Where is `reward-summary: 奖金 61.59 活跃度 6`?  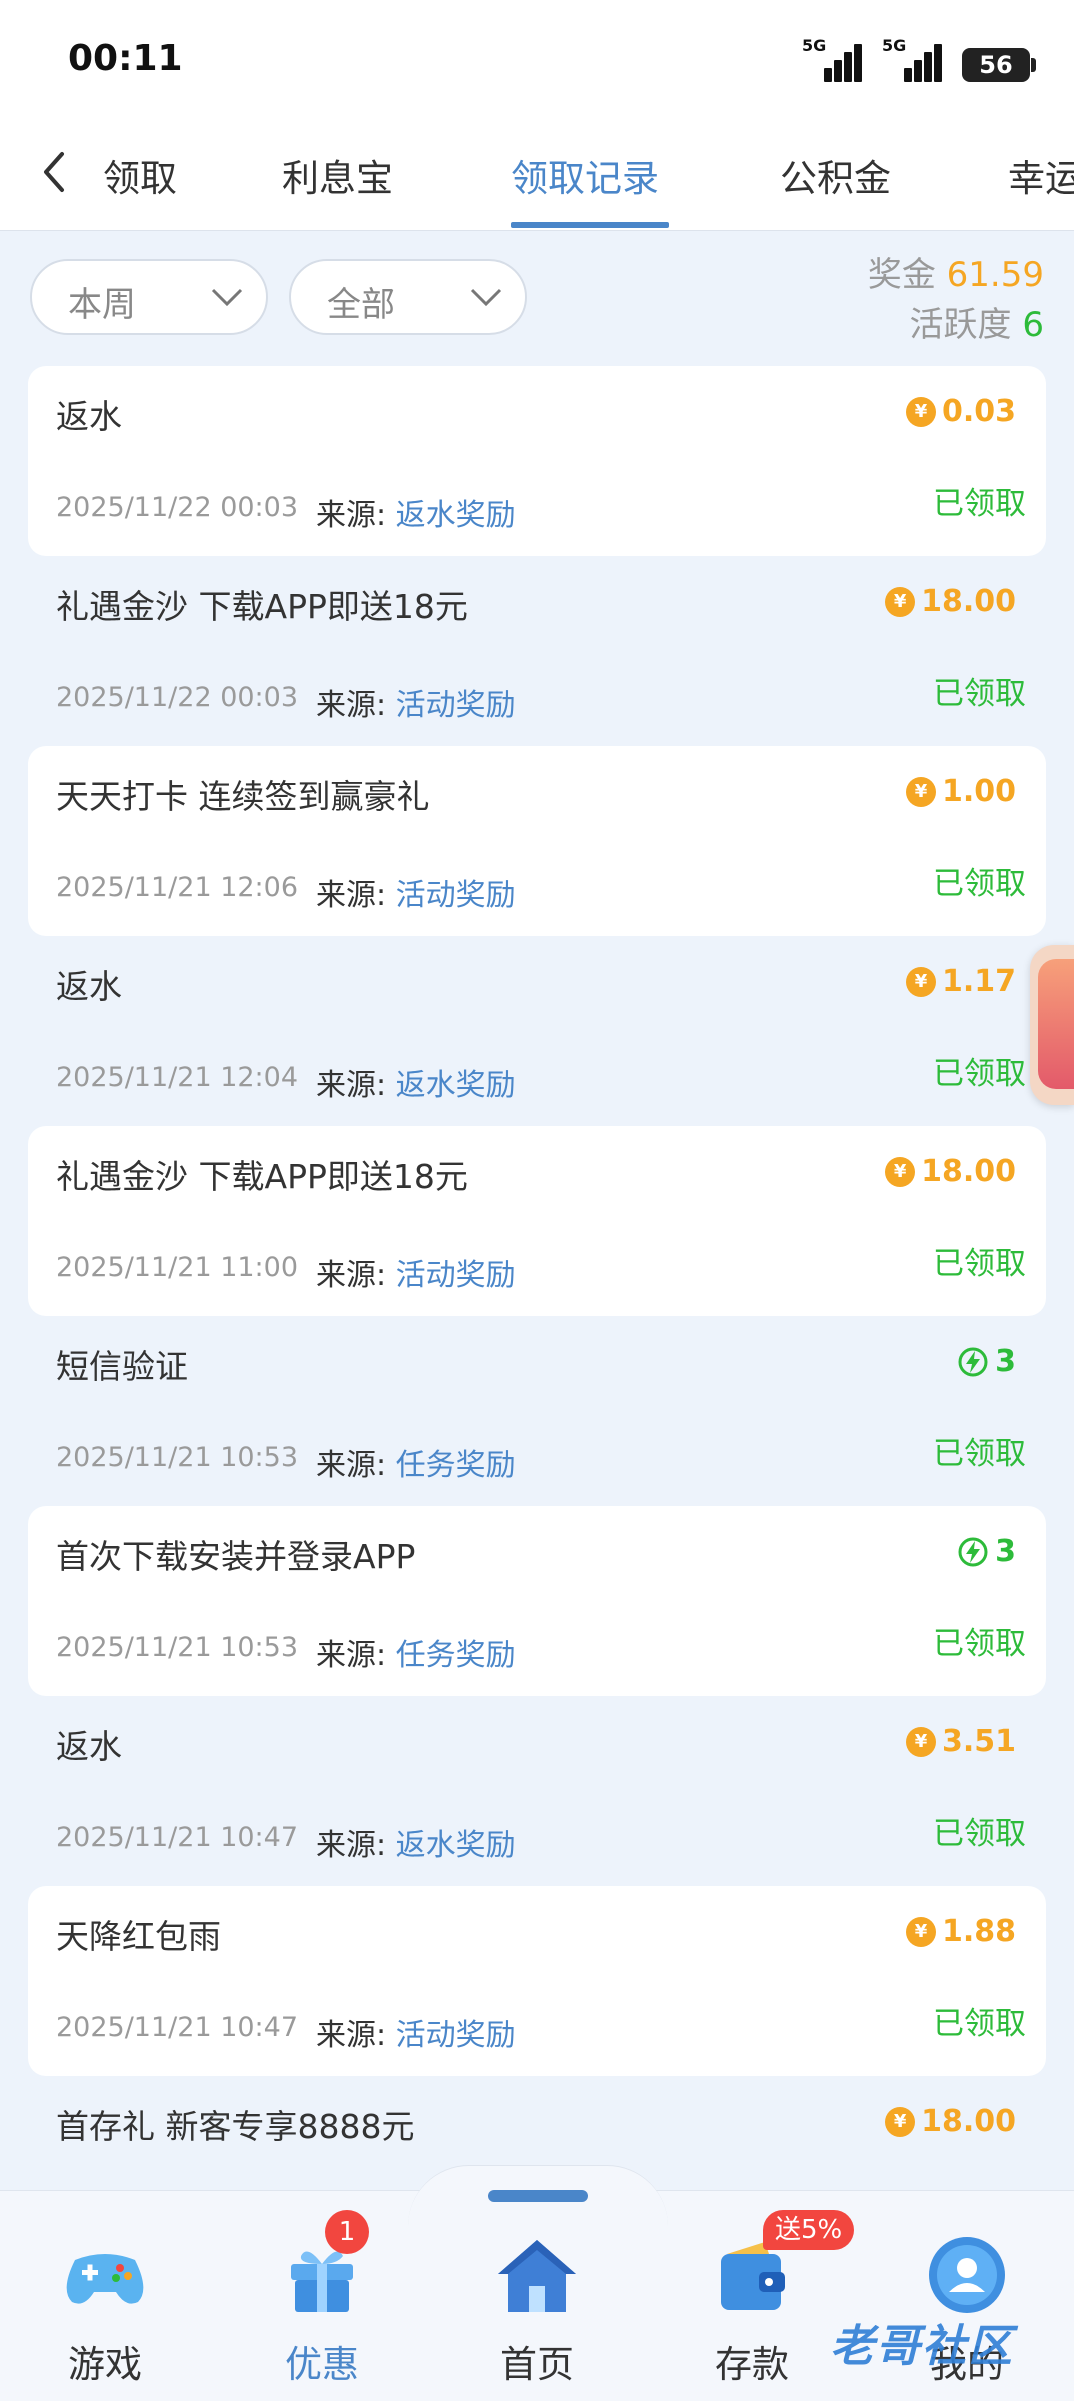 reward-summary: 奖金 61.59 活跃度 6 is located at coordinates (956, 300).